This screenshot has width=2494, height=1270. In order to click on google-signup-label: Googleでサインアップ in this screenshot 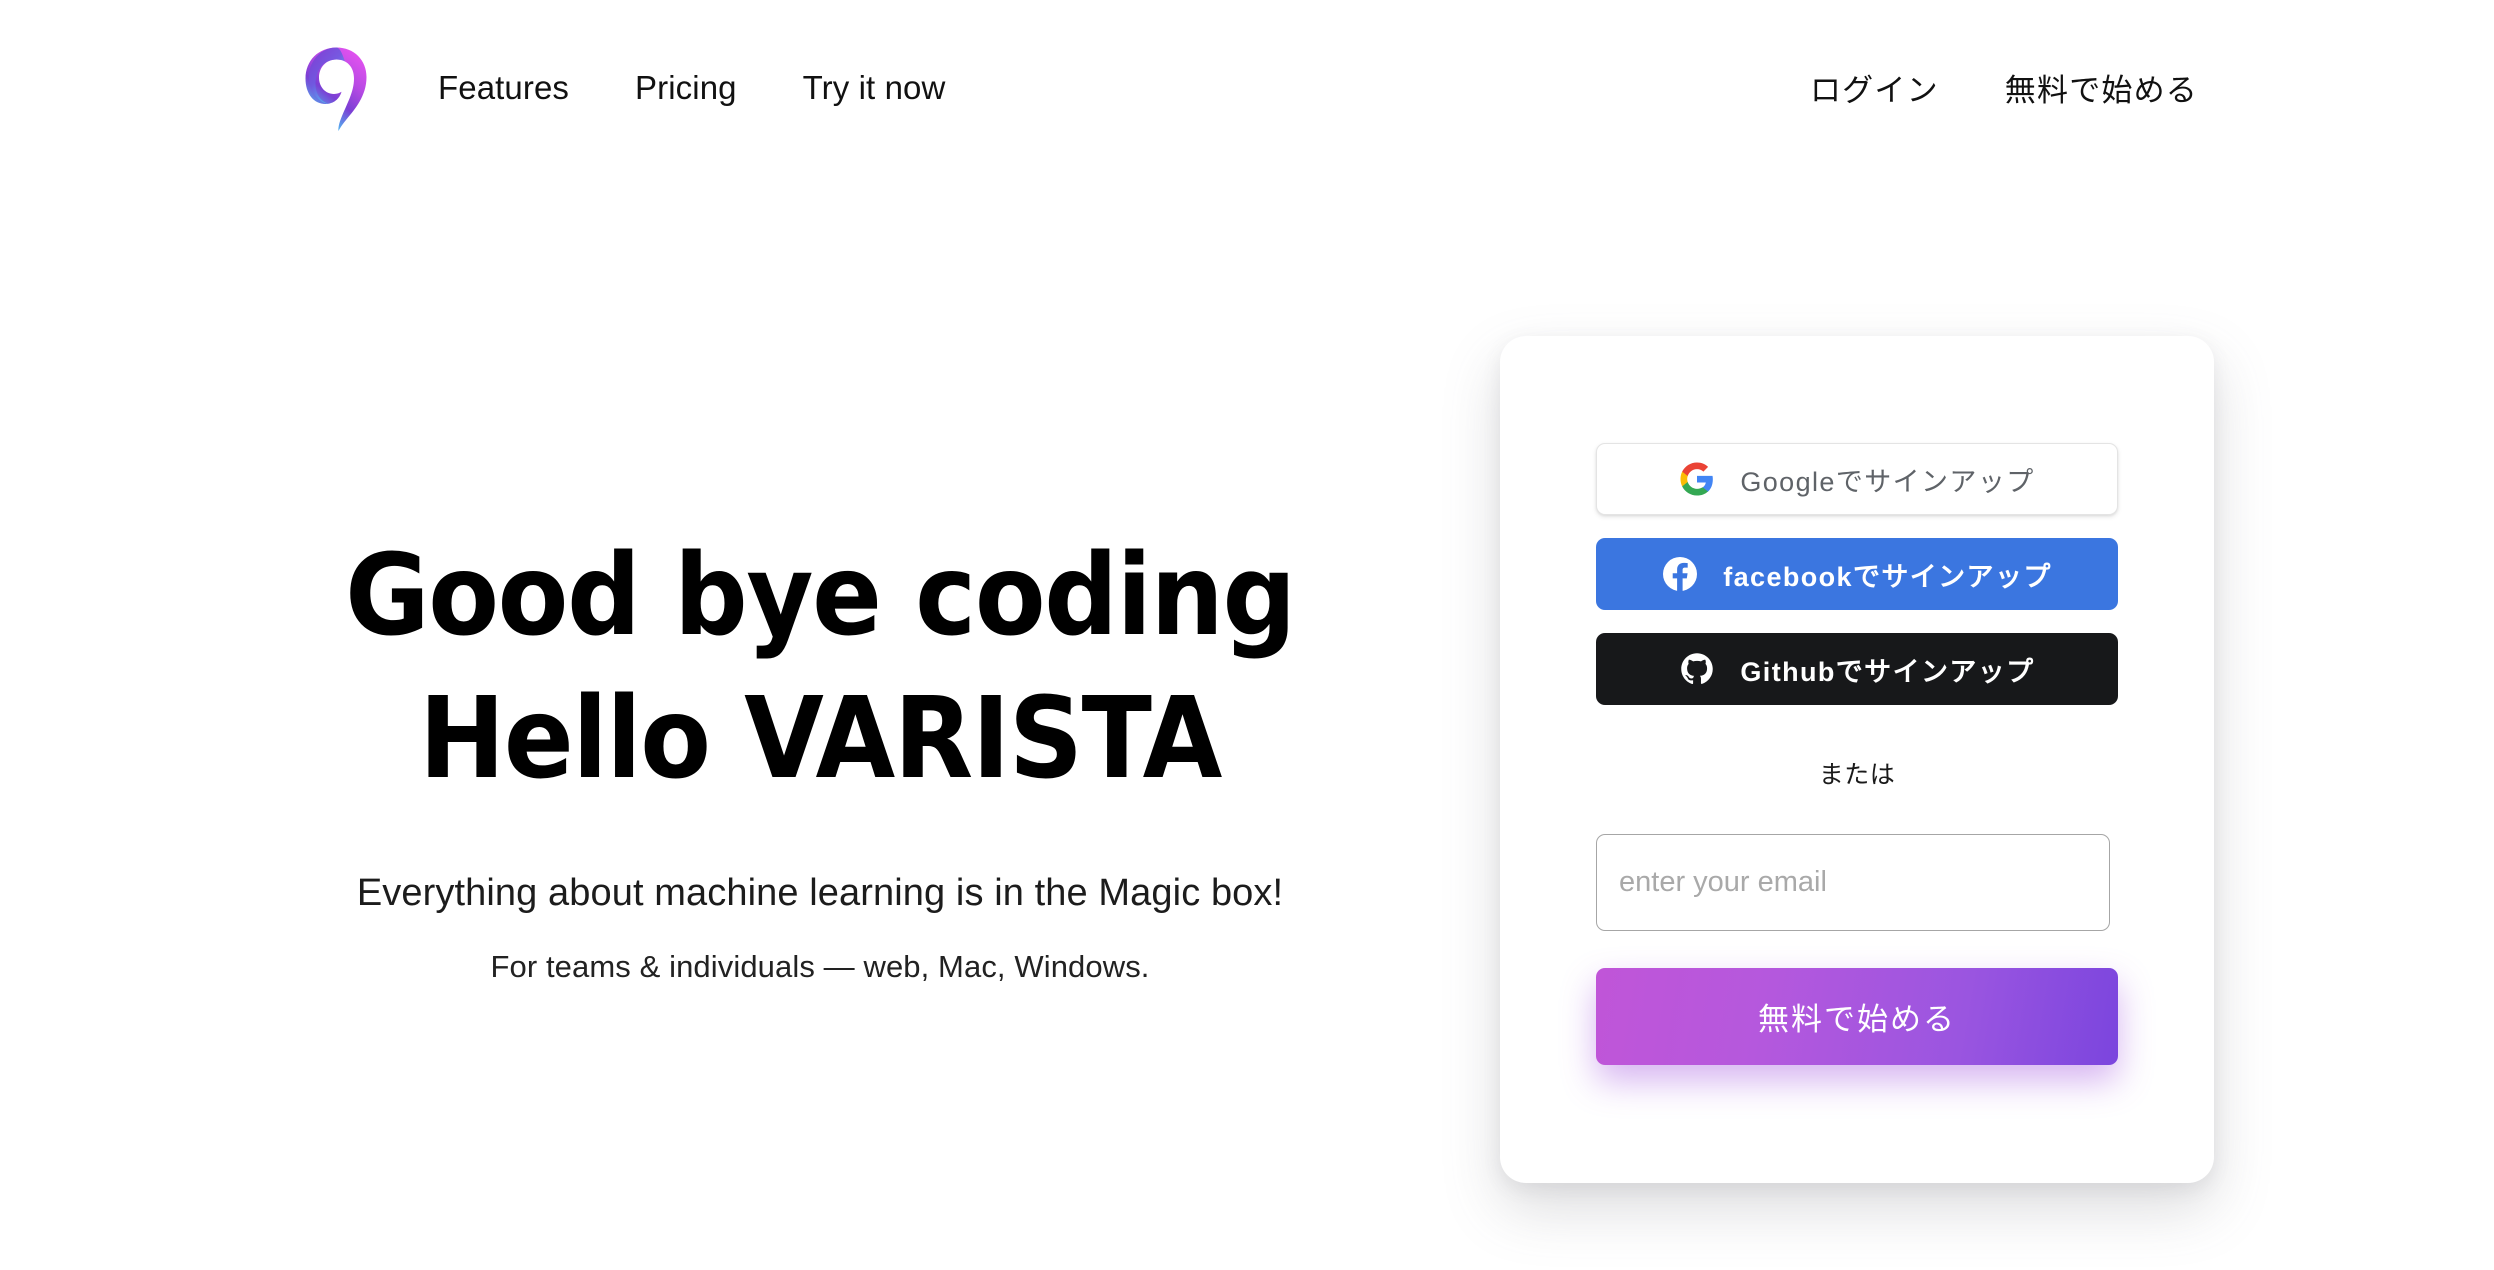, I will do `click(1887, 481)`.